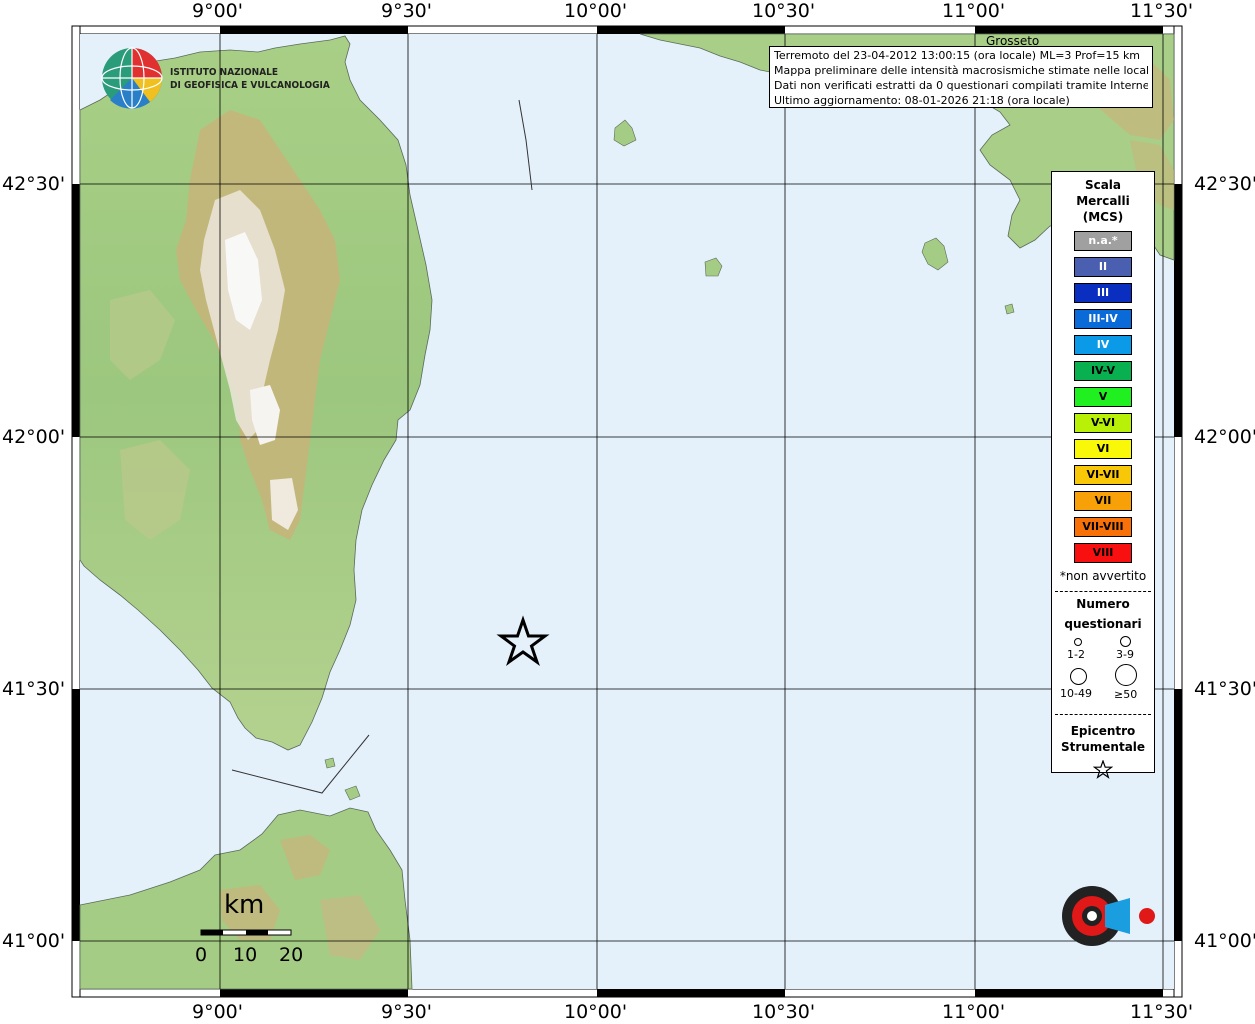 The width and height of the screenshot is (1255, 1024). What do you see at coordinates (1076, 693) in the screenshot?
I see `size-label: 10-49` at bounding box center [1076, 693].